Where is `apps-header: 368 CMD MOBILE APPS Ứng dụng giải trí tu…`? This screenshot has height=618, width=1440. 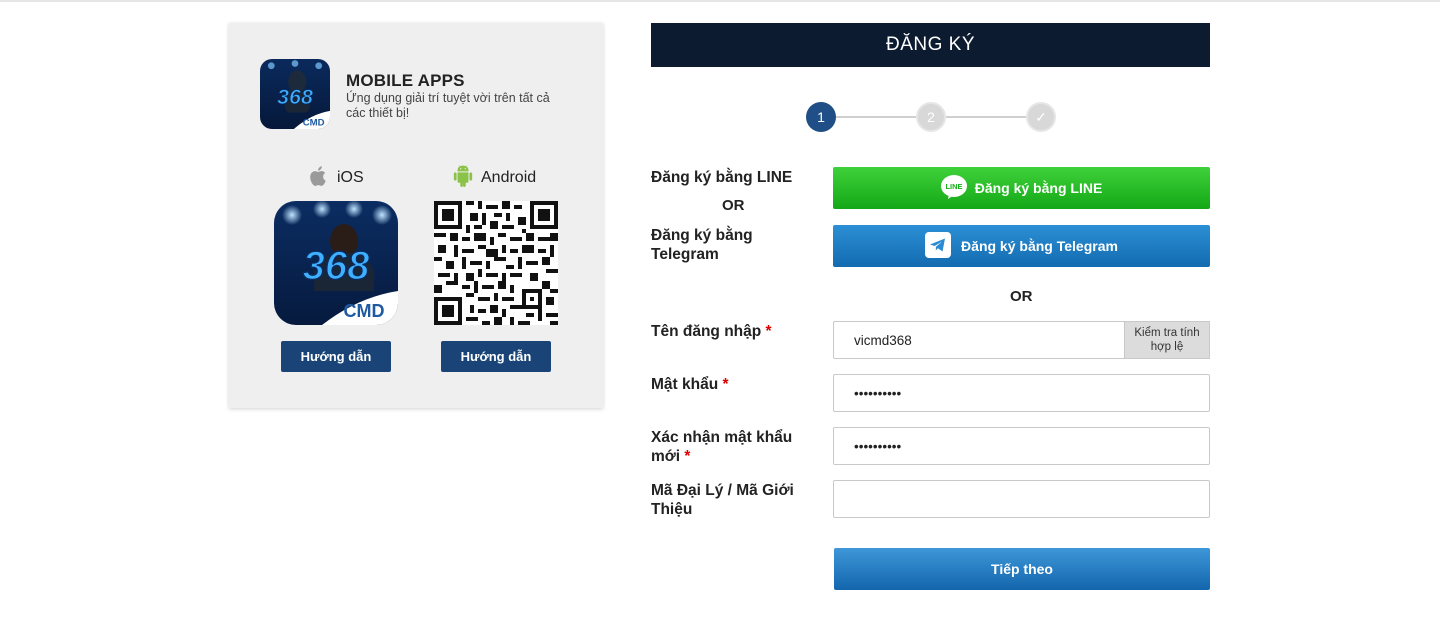 apps-header: 368 CMD MOBILE APPS Ứng dụng giải trí tu… is located at coordinates (420, 95).